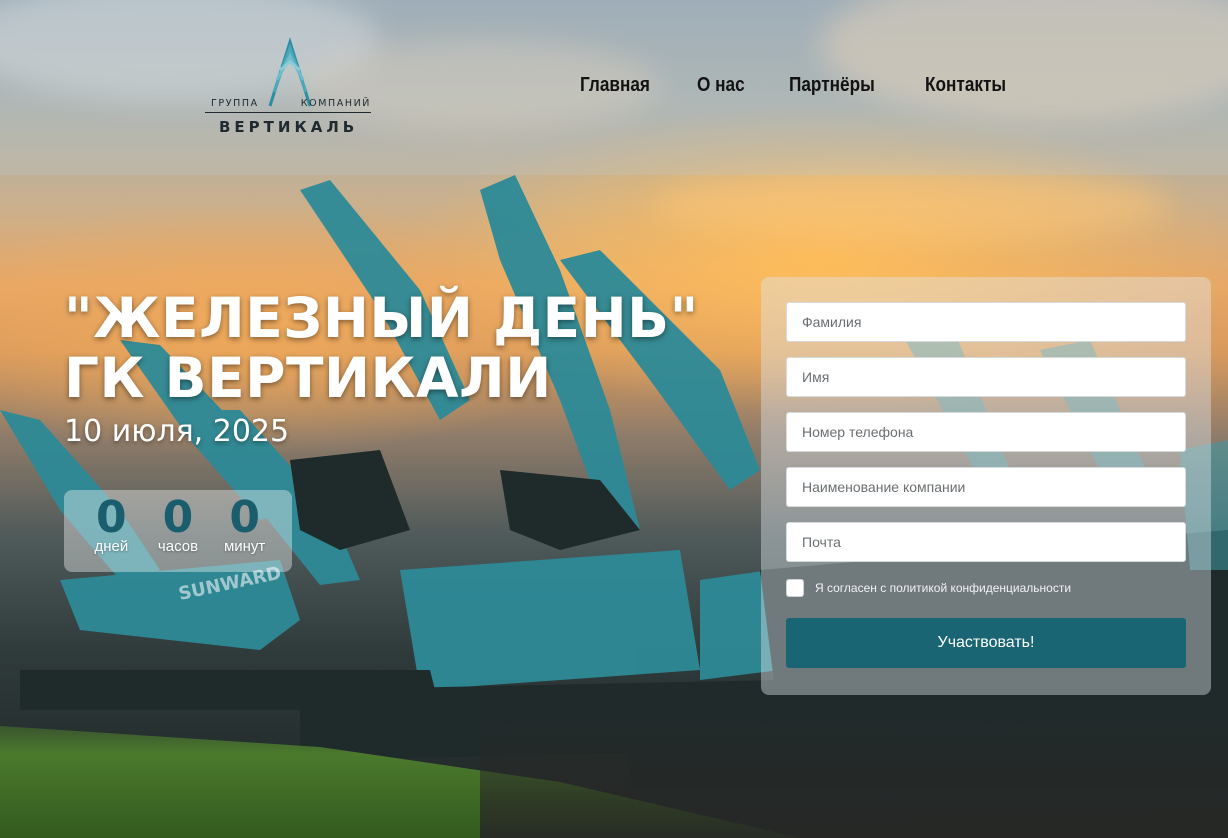 Image resolution: width=1228 pixels, height=838 pixels. Describe the element at coordinates (965, 85) in the screenshot. I see `nav-item-contacts: Контакты` at that location.